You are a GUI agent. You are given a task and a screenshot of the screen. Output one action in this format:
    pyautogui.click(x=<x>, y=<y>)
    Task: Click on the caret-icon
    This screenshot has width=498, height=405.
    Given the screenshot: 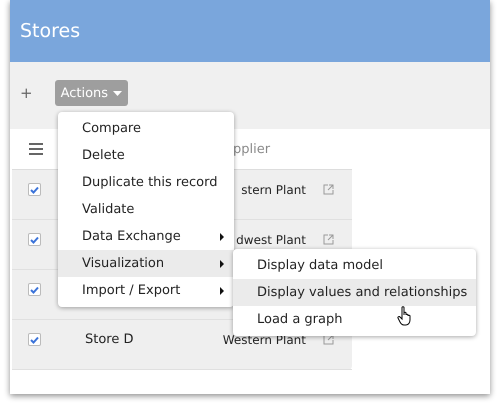 What is the action you would take?
    pyautogui.click(x=117, y=93)
    